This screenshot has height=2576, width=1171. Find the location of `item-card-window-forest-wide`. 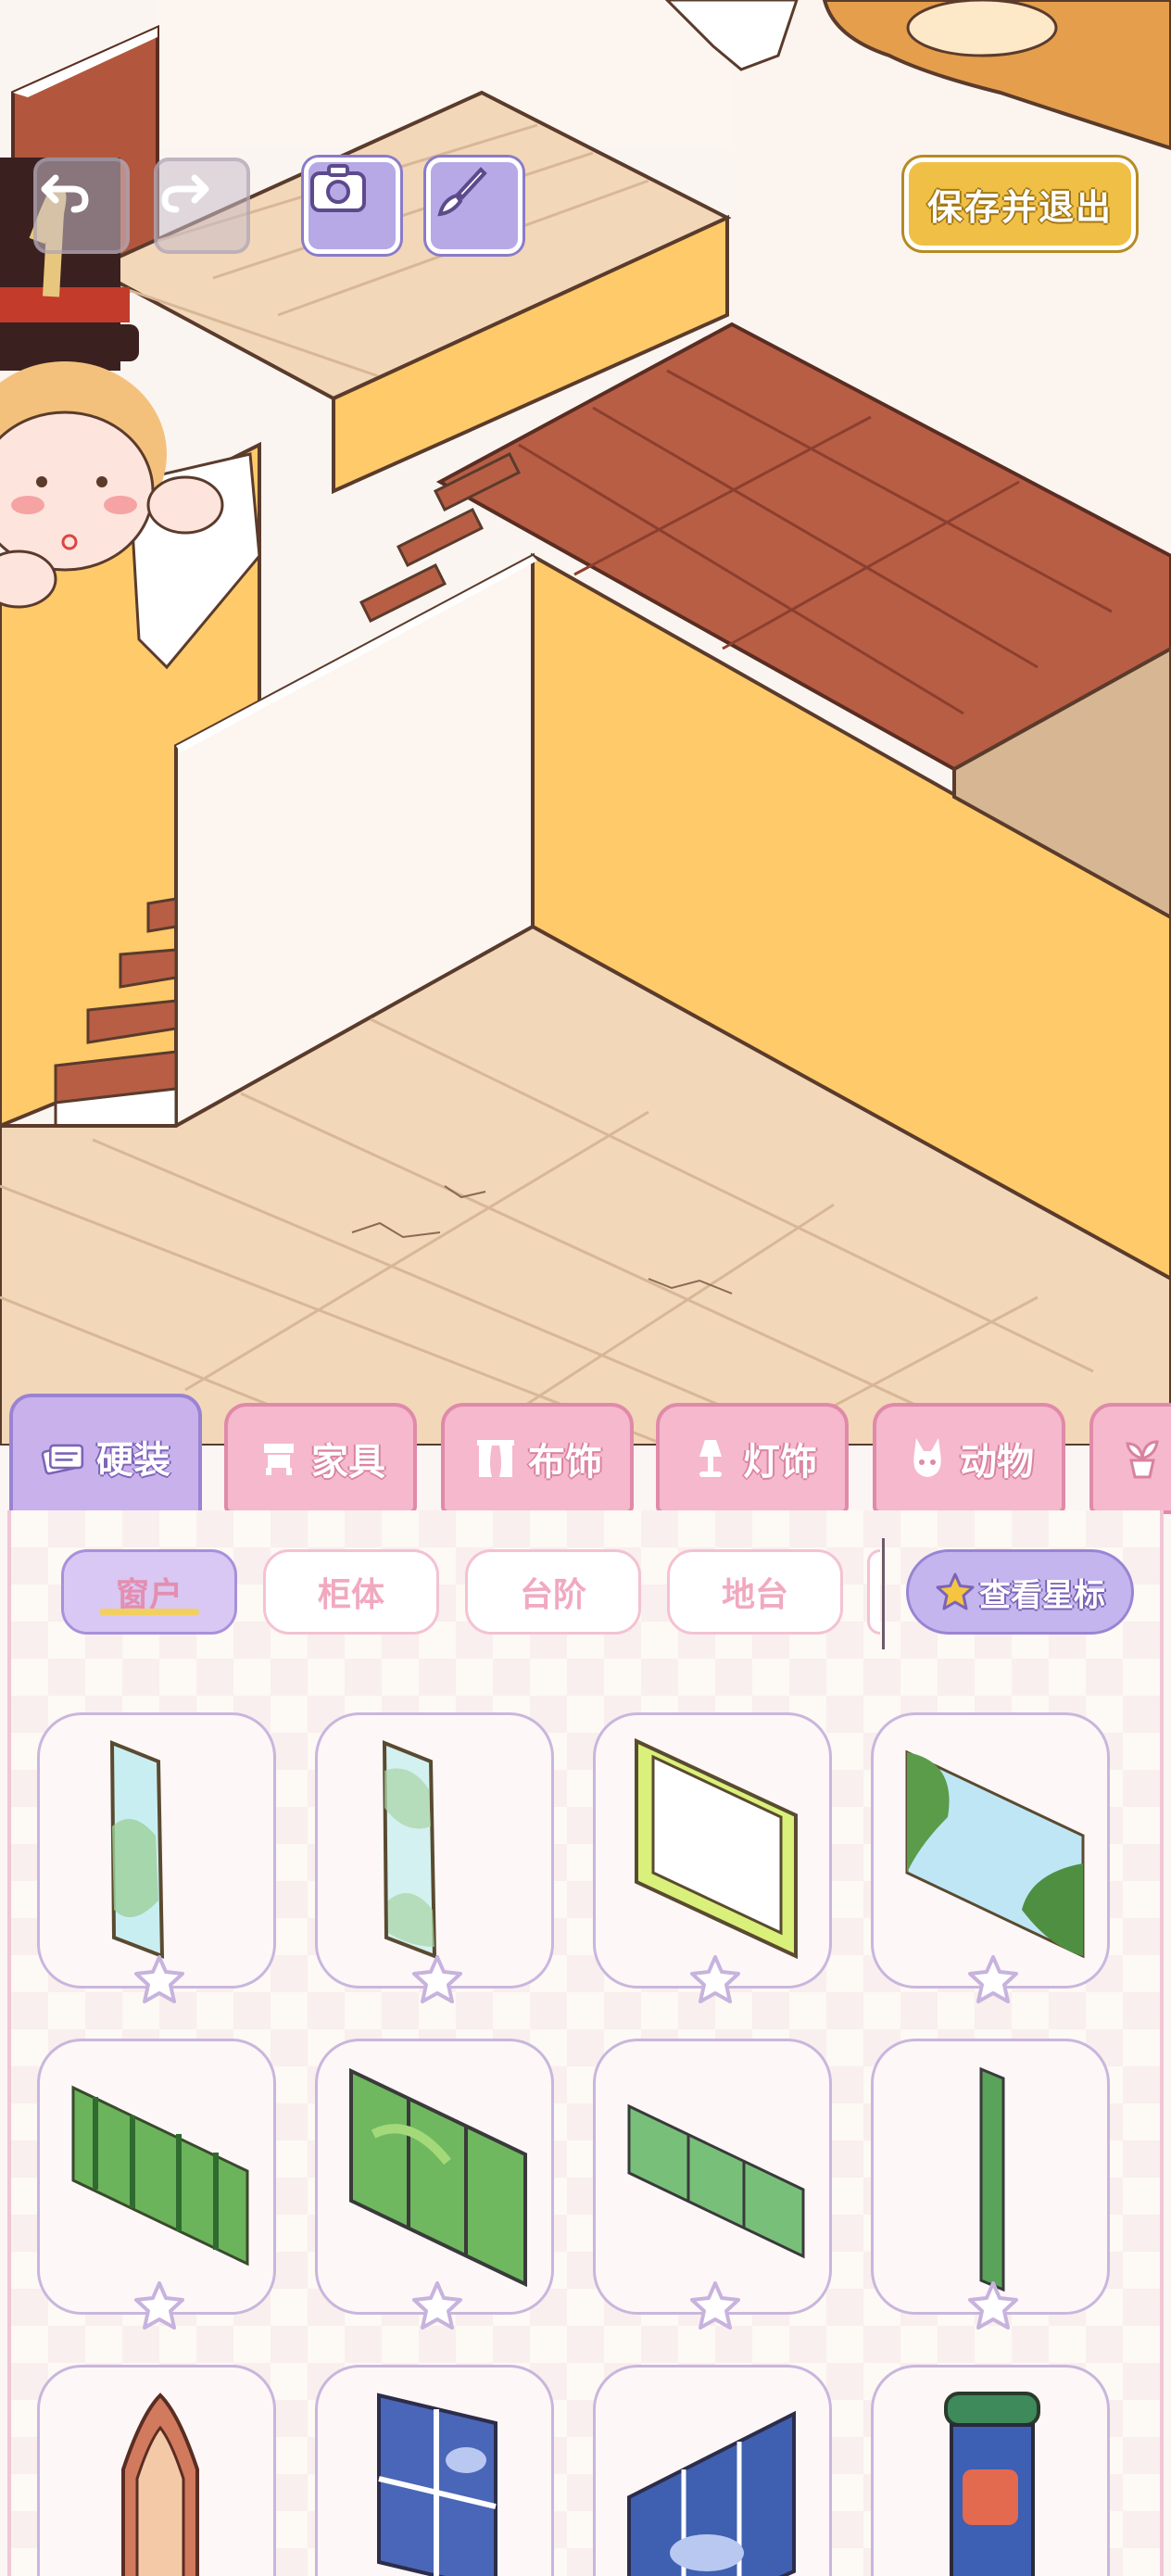

item-card-window-forest-wide is located at coordinates (991, 1858).